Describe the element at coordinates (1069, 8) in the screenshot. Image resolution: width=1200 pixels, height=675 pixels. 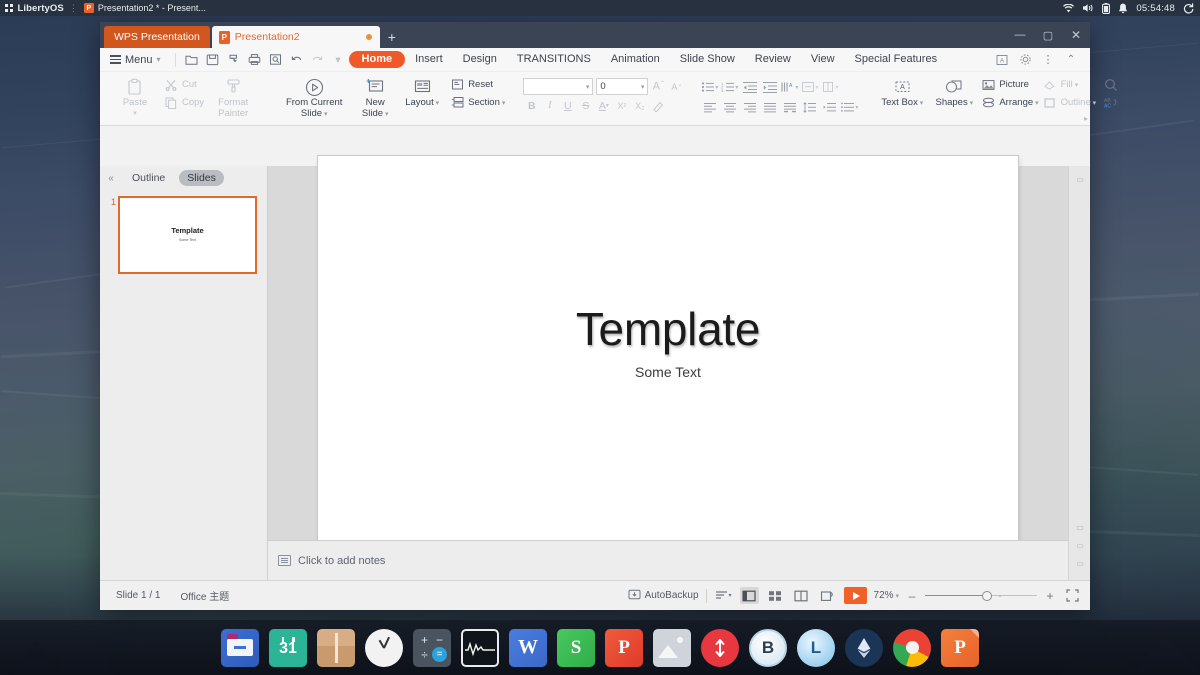
I see `wifi-icon` at that location.